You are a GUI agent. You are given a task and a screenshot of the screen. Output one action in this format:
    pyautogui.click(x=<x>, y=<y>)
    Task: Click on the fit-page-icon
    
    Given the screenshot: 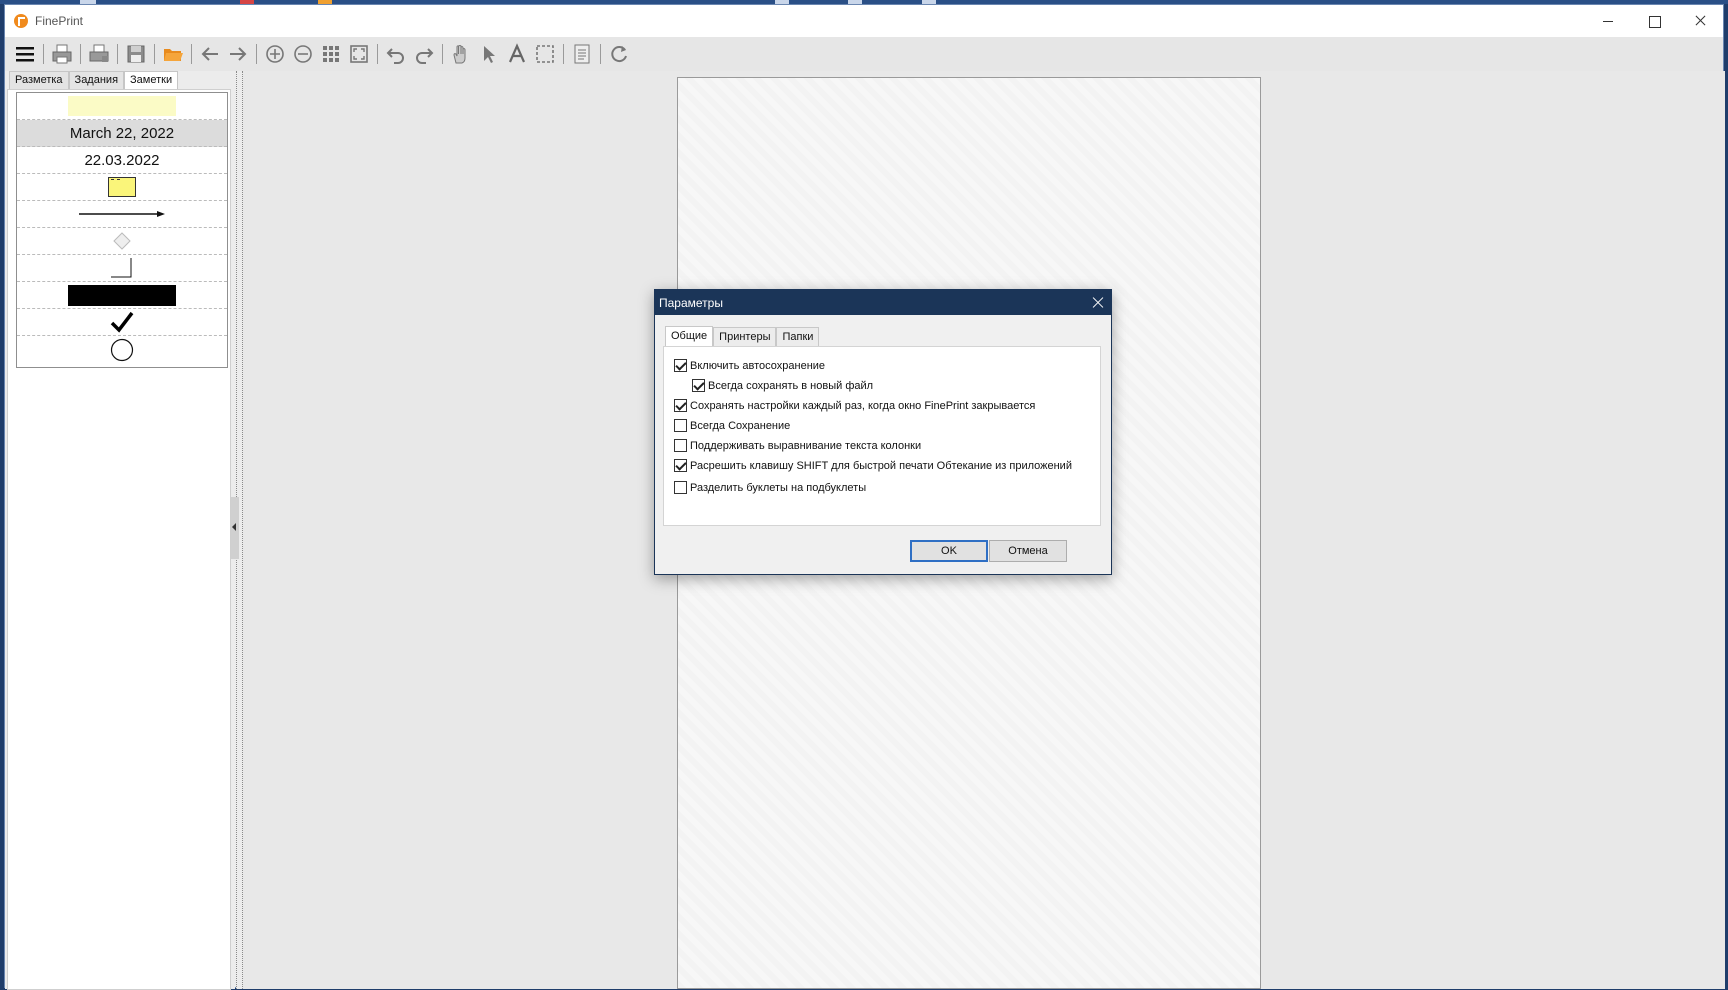 What is the action you would take?
    pyautogui.click(x=359, y=54)
    